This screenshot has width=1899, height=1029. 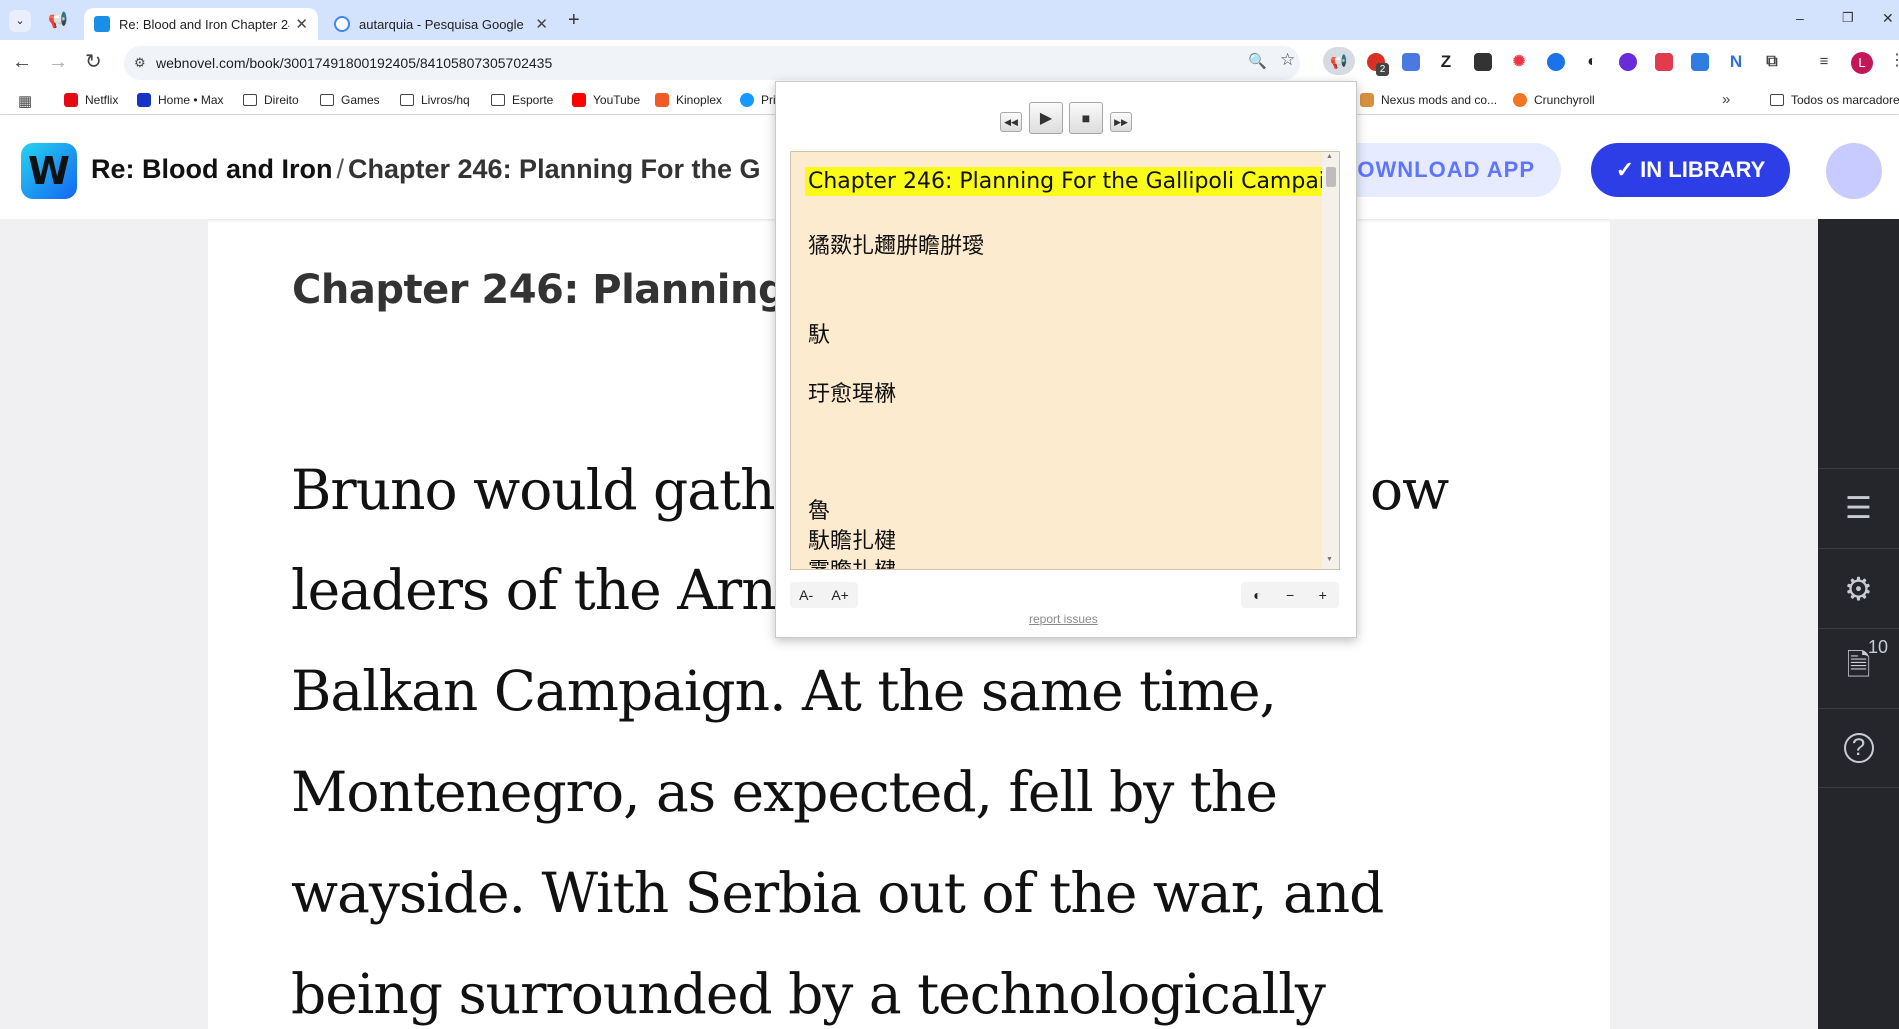 What do you see at coordinates (1330, 360) in the screenshot?
I see `tts-scrollbar: ▲ ▼` at bounding box center [1330, 360].